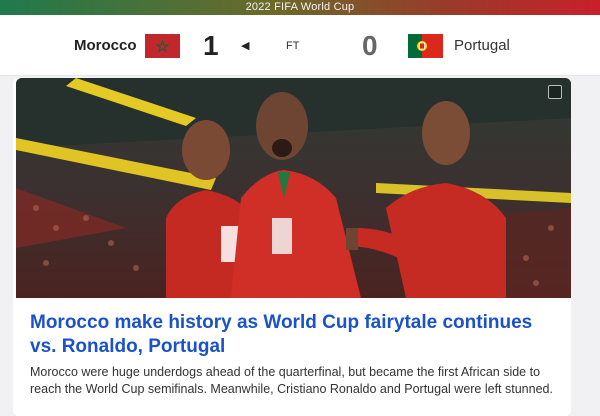 This screenshot has height=416, width=600. Describe the element at coordinates (162, 46) in the screenshot. I see `morocco-flag-icon` at that location.